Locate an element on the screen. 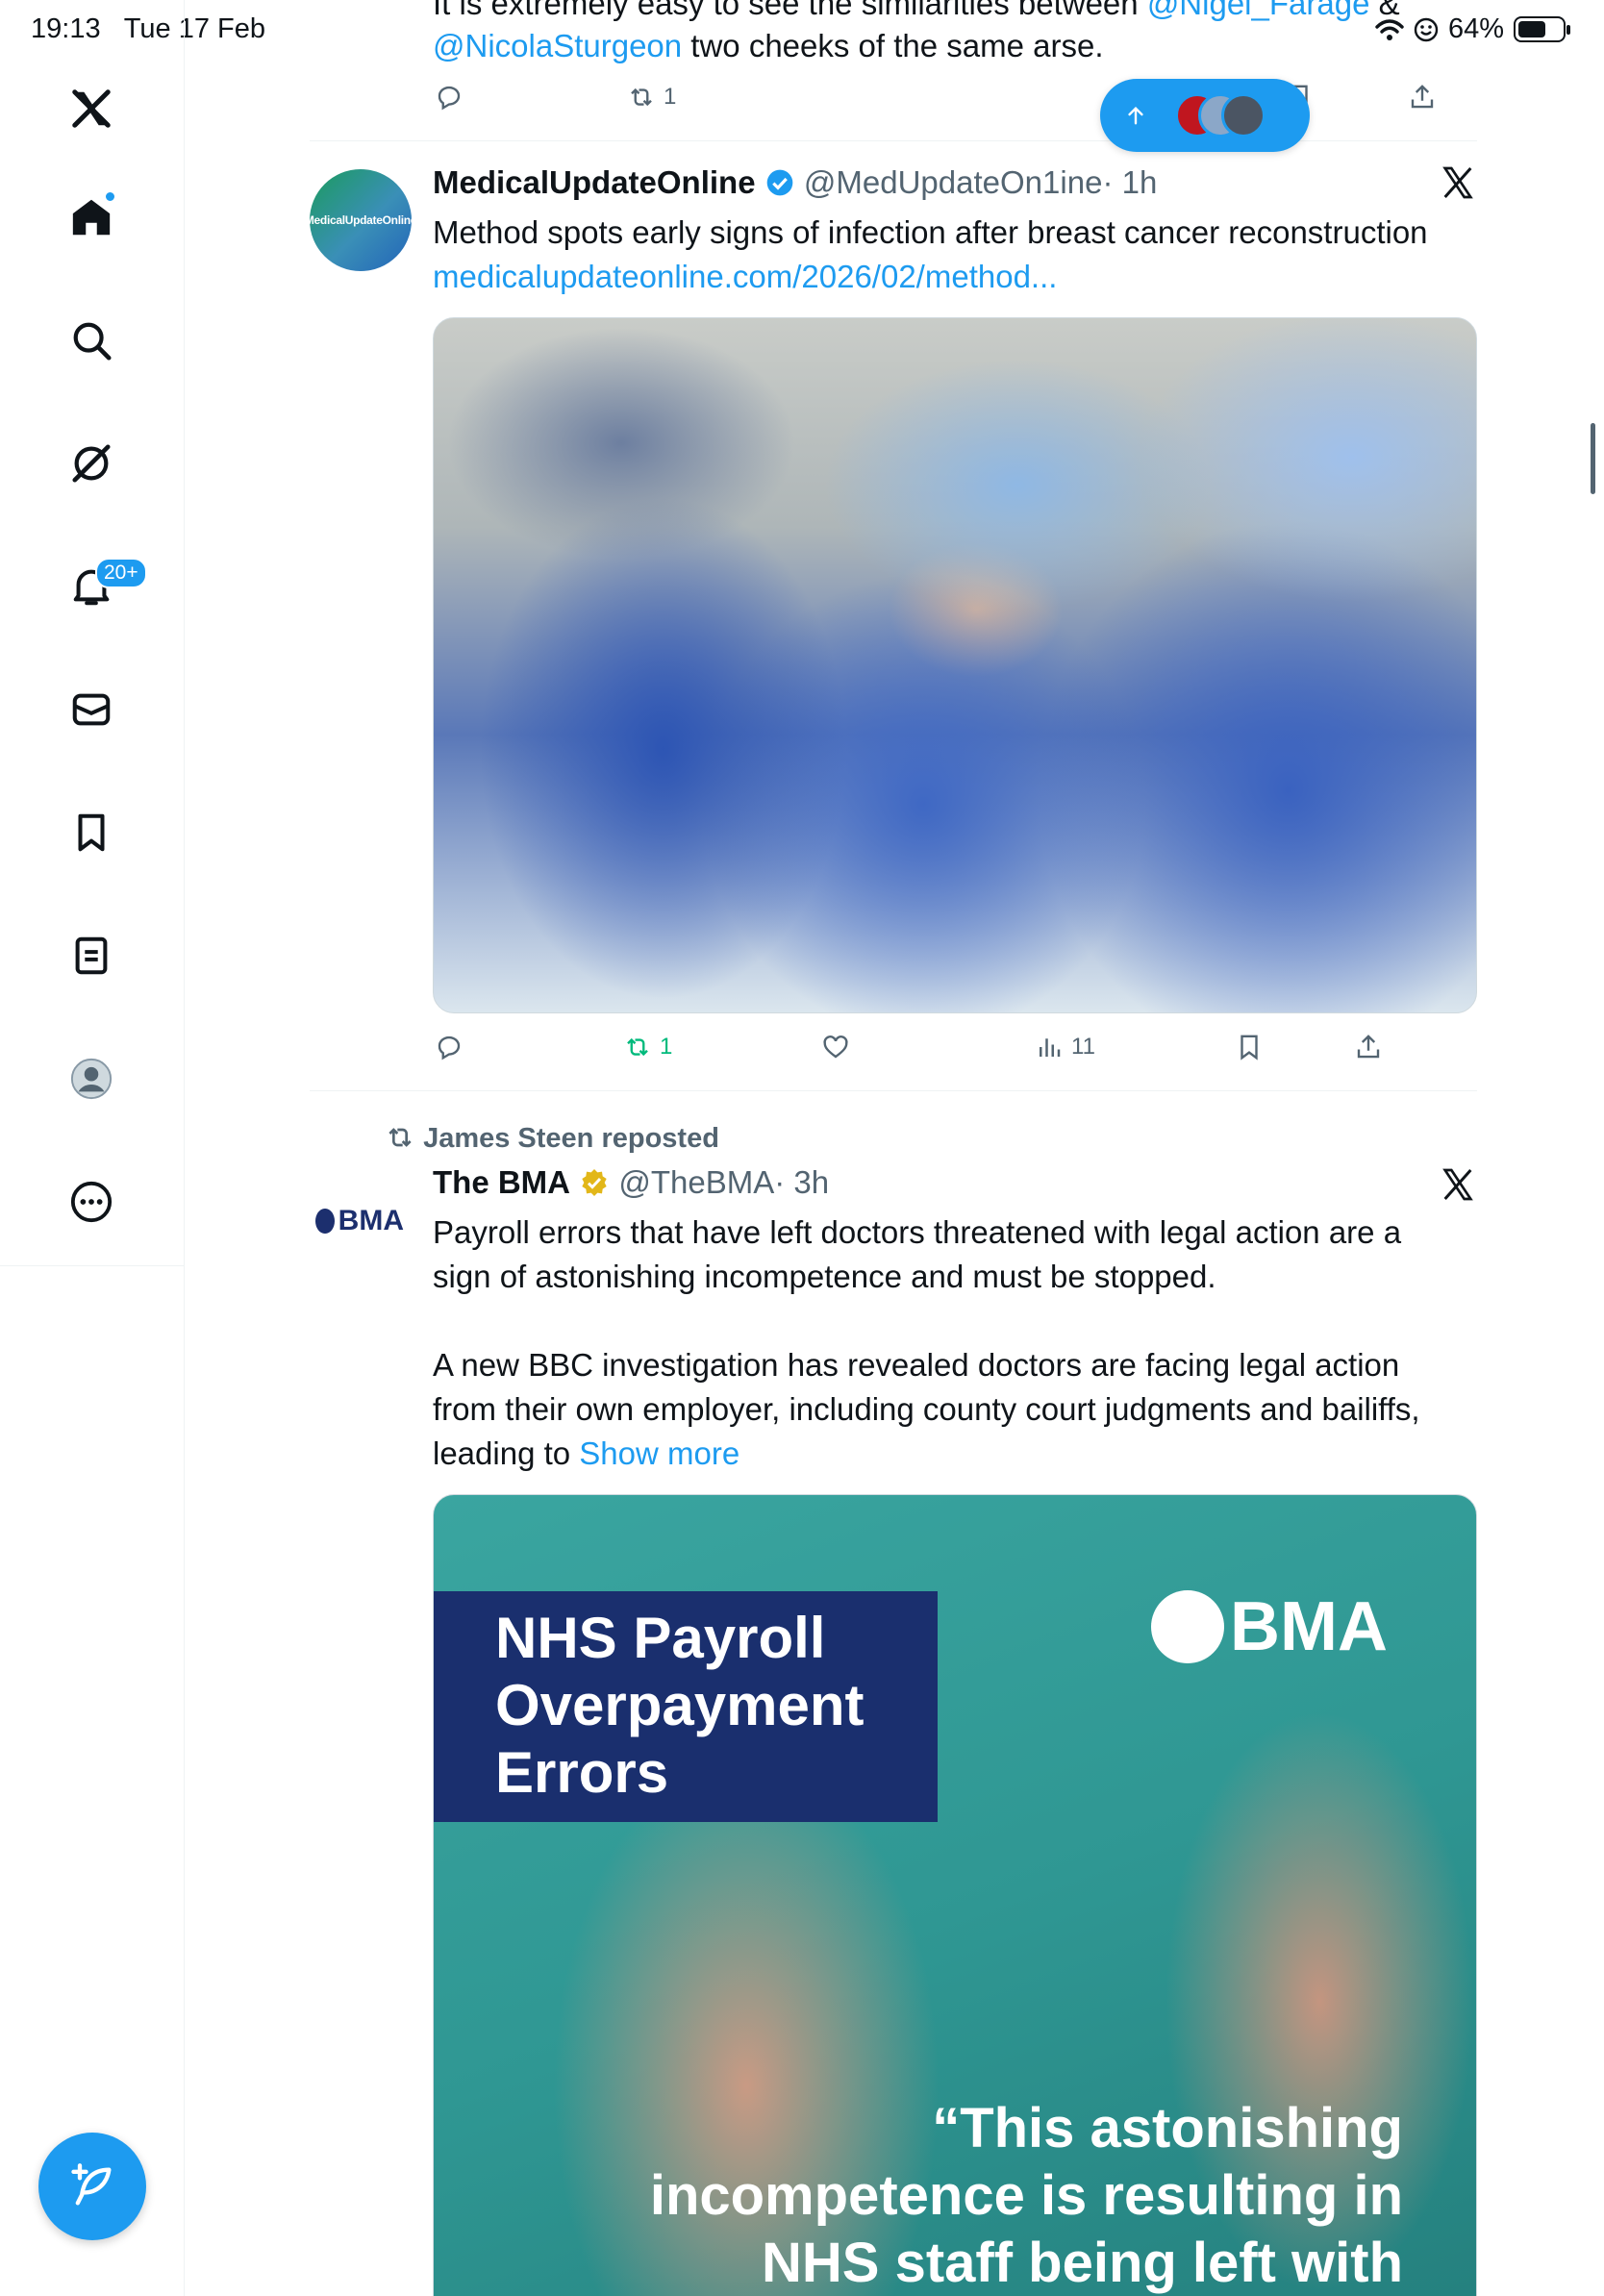 The image size is (1604, 2296). tweet-time: · 1h is located at coordinates (1130, 182).